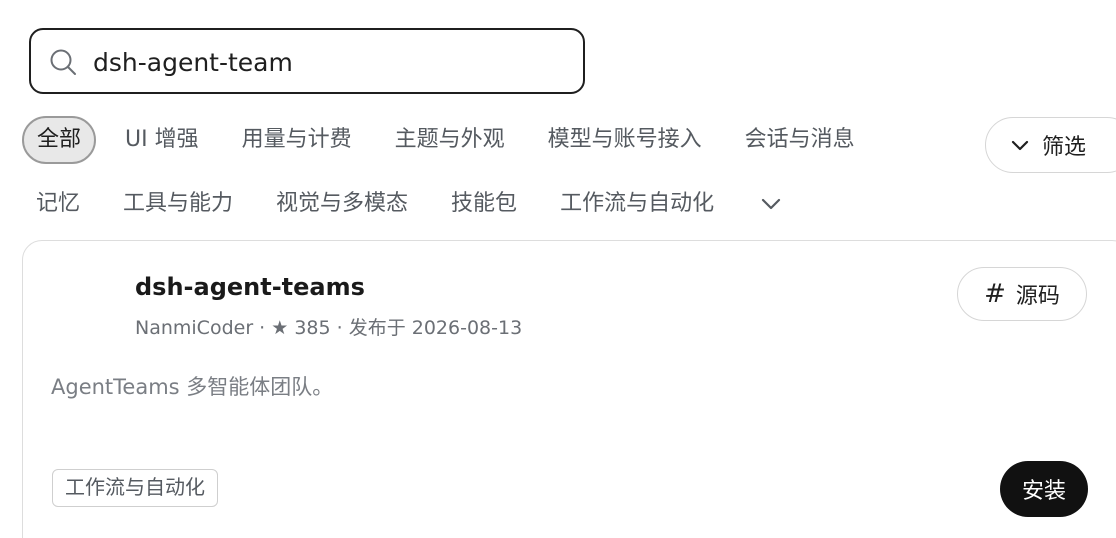  I want to click on category-chip-skills: 技能包, so click(484, 204).